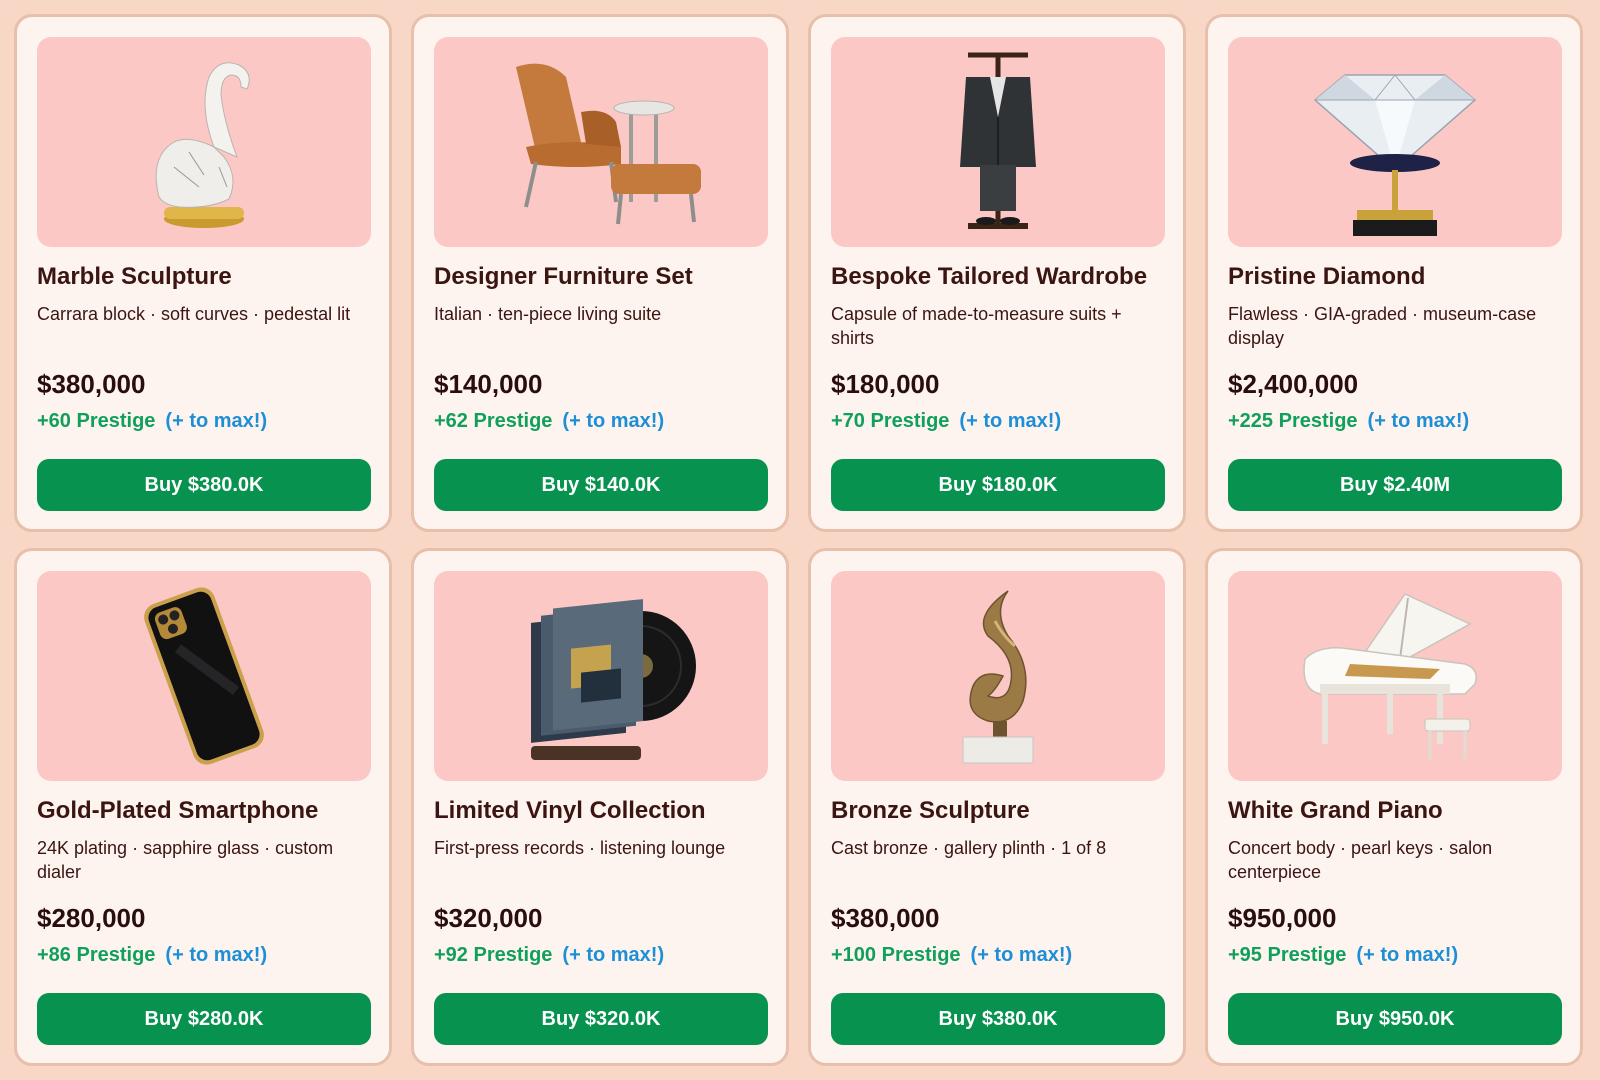 This screenshot has height=1080, width=1600. What do you see at coordinates (1282, 918) in the screenshot?
I see `item-price: $950,000` at bounding box center [1282, 918].